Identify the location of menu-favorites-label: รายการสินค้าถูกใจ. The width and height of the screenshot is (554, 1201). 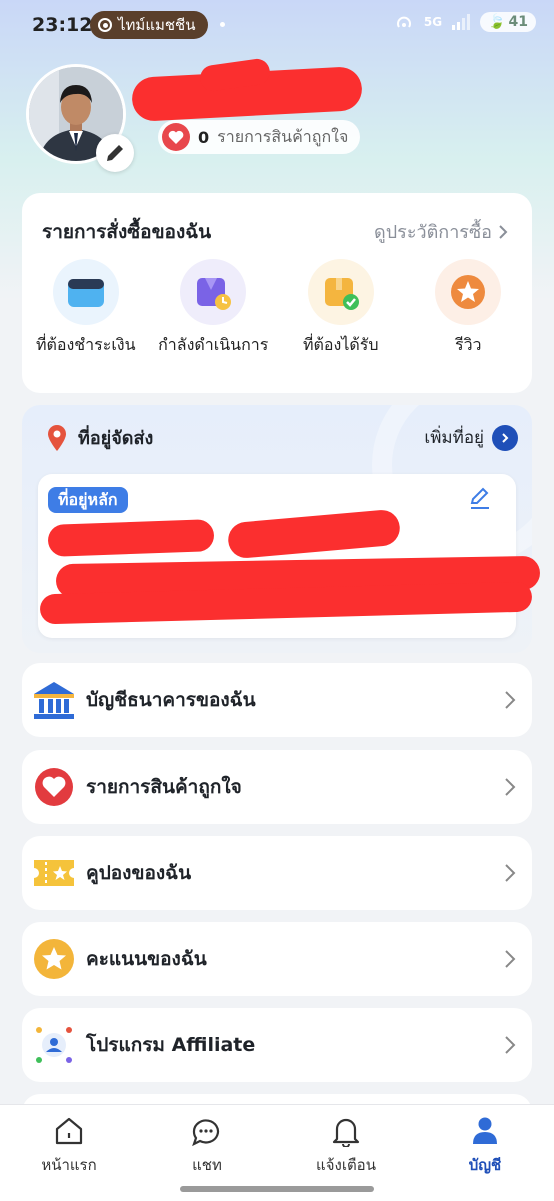
(164, 787).